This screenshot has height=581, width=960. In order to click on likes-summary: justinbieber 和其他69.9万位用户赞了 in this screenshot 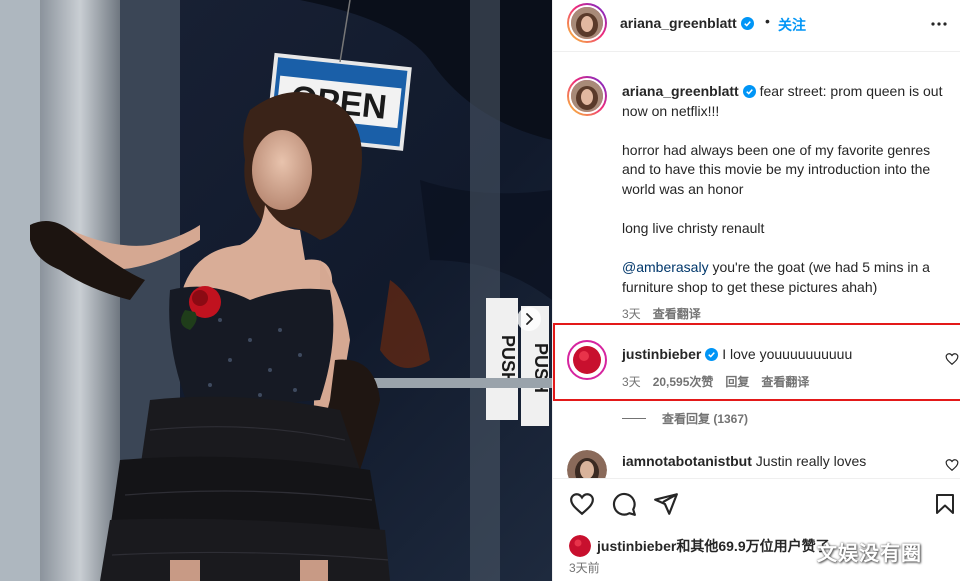, I will do `click(699, 546)`.